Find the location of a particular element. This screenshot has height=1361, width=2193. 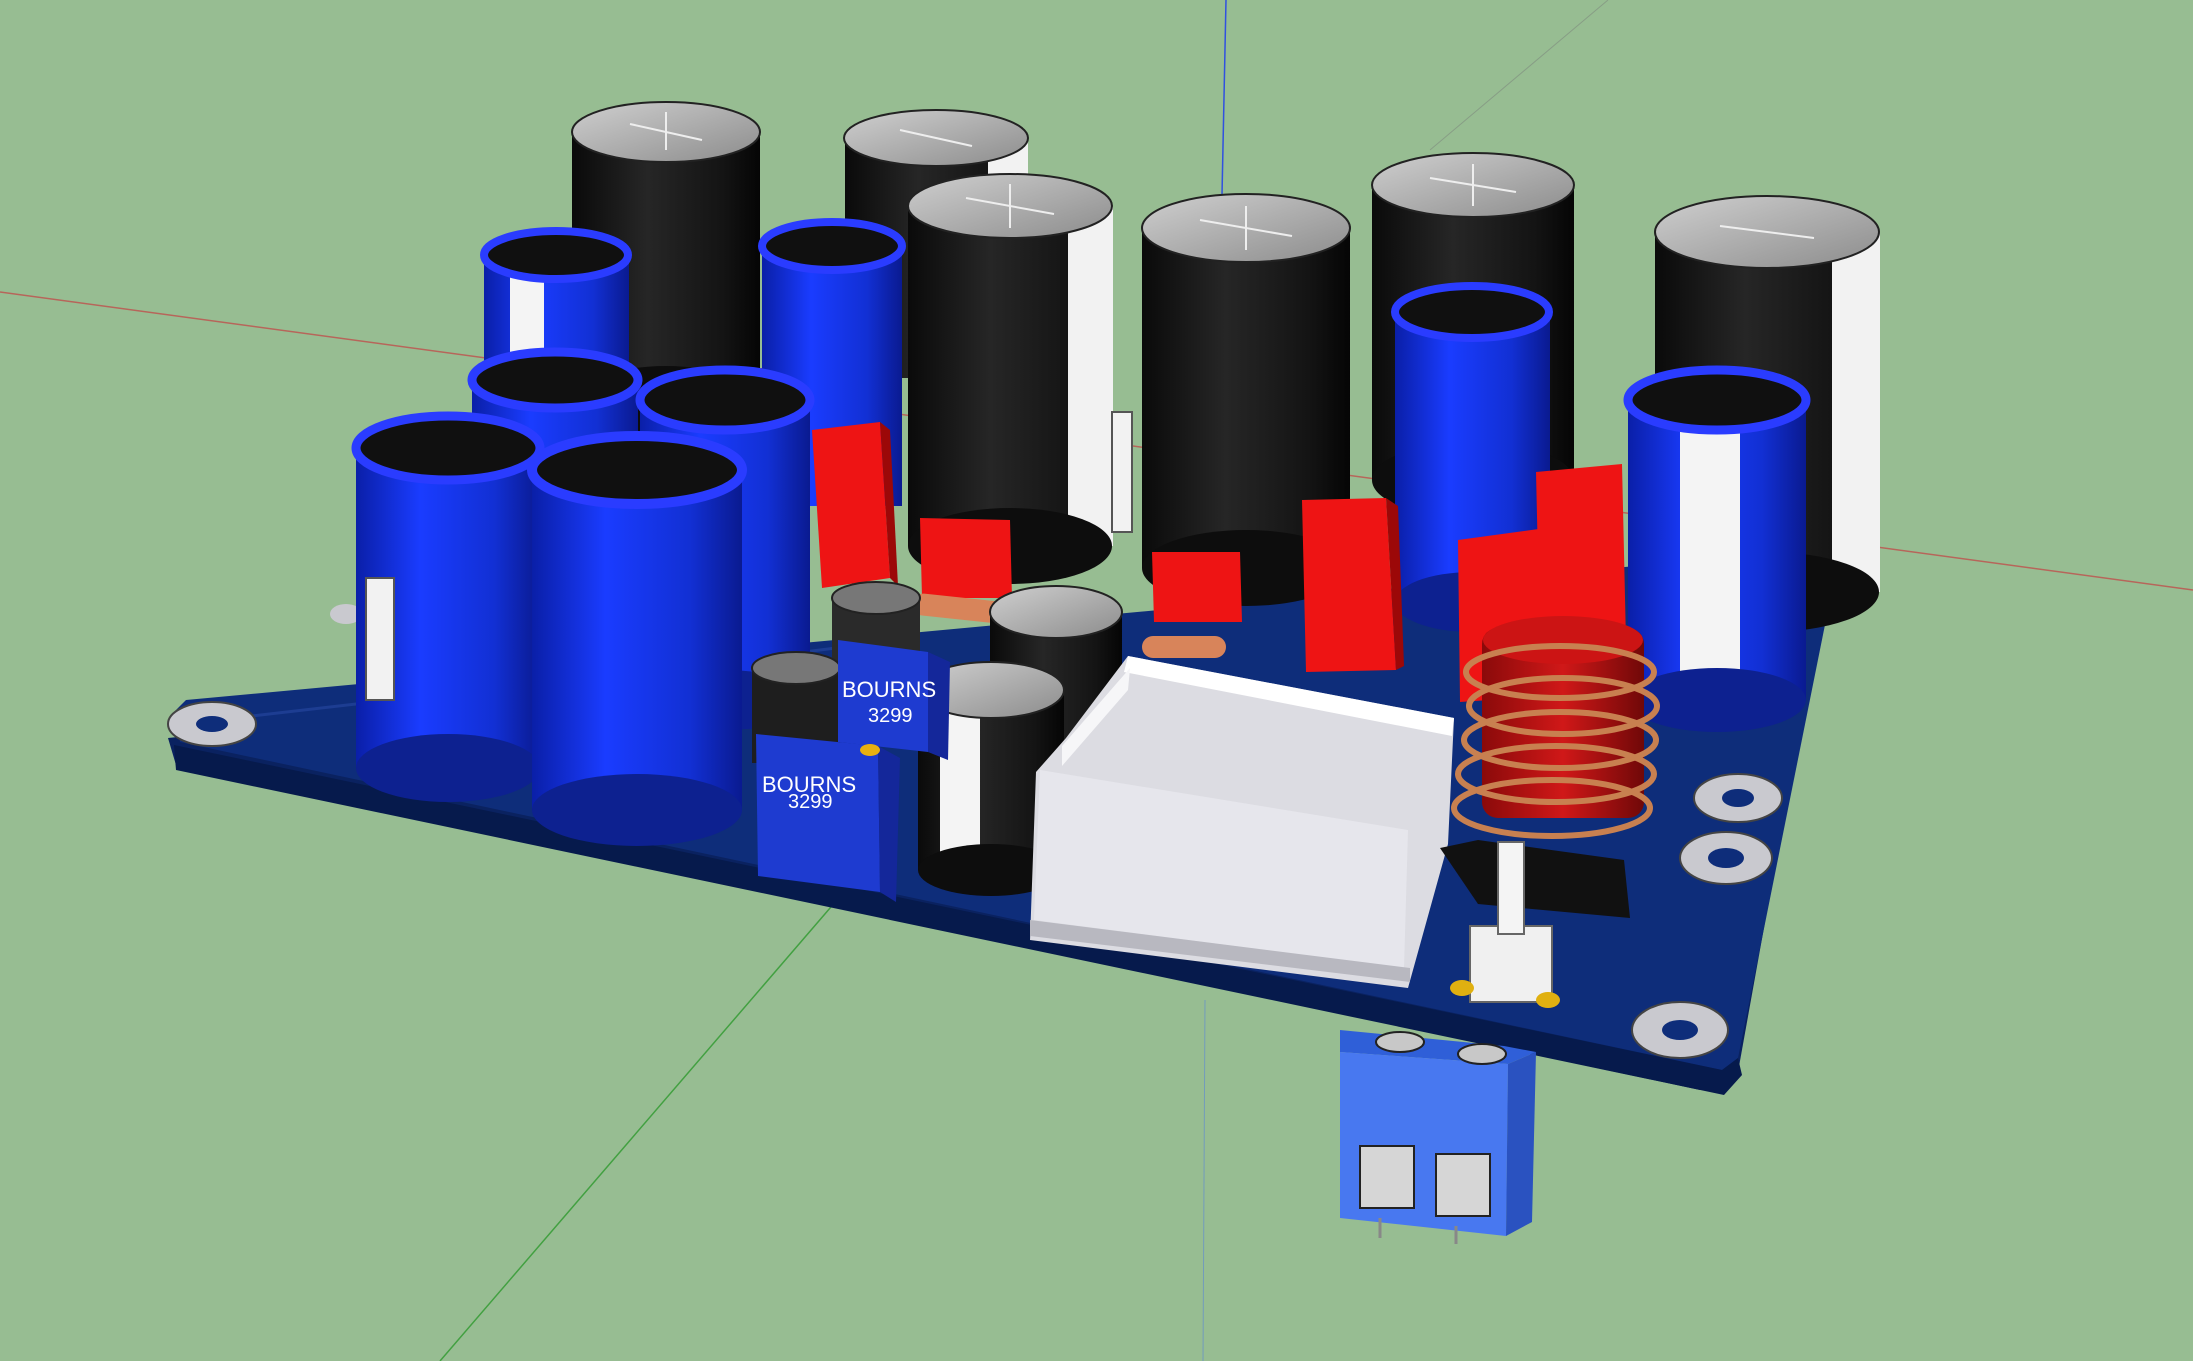

trimpot-back-model: 3299 is located at coordinates (890, 716).